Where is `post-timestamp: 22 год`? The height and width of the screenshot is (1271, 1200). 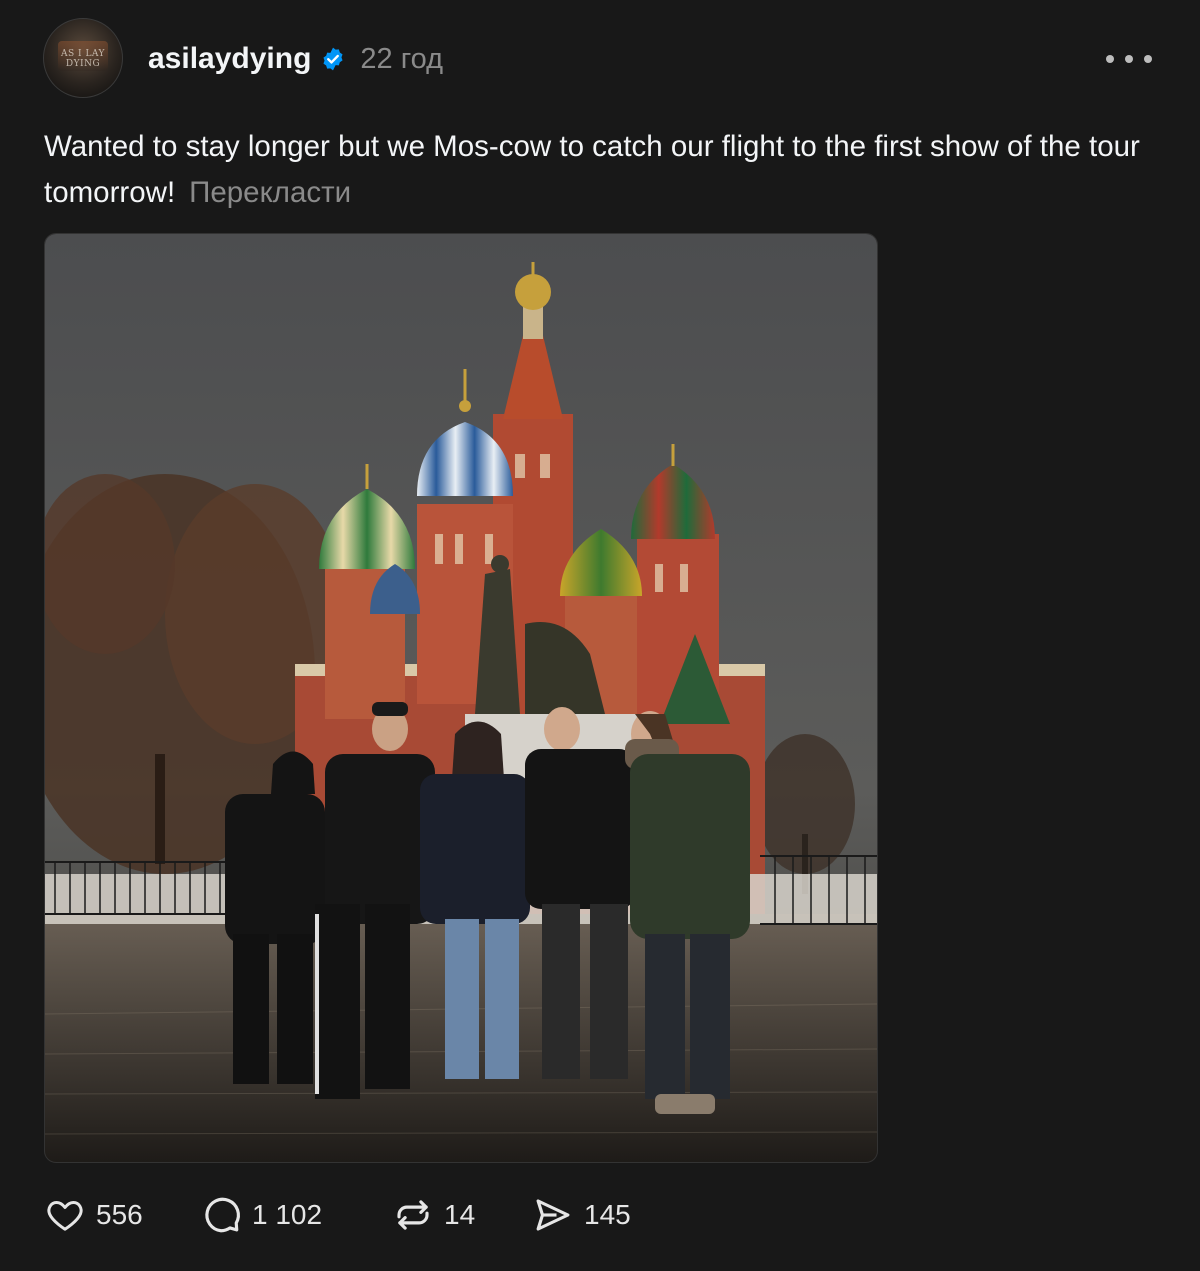
post-timestamp: 22 год is located at coordinates (402, 58).